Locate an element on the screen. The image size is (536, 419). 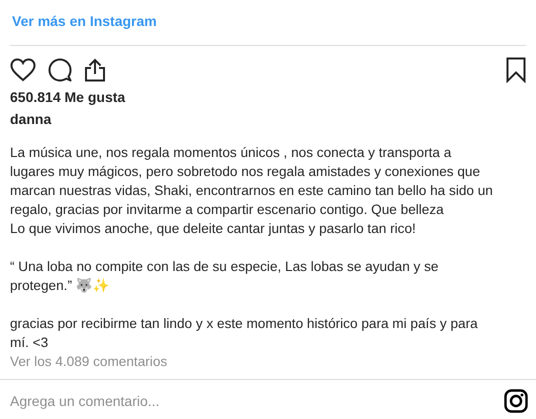
caption-line: gracias por recibirme tan lindo y x este momento histórico para mi país y para is located at coordinates (244, 324).